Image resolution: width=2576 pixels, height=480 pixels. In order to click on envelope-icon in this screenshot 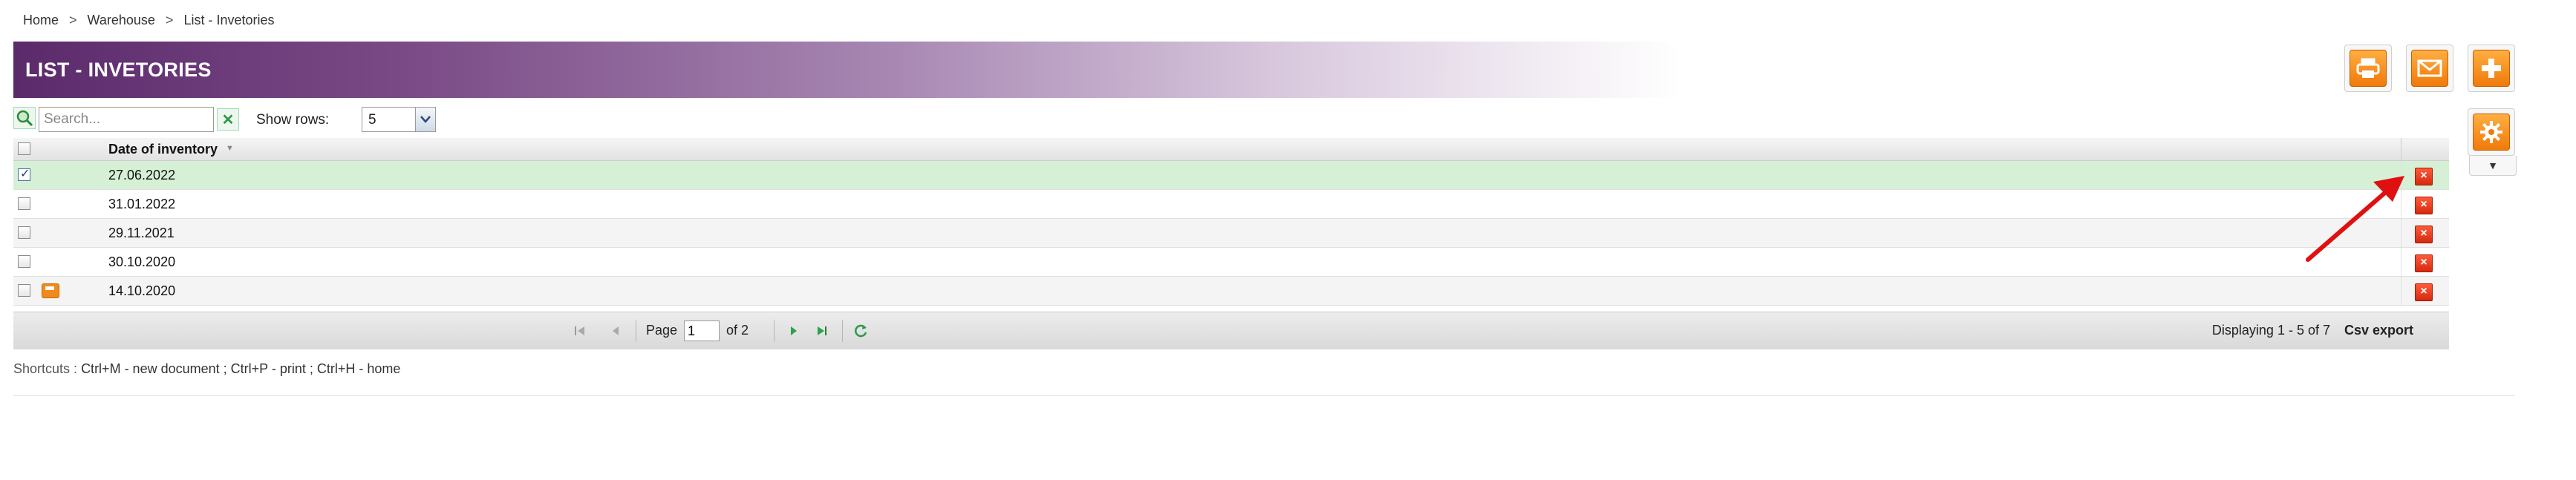, I will do `click(2429, 68)`.